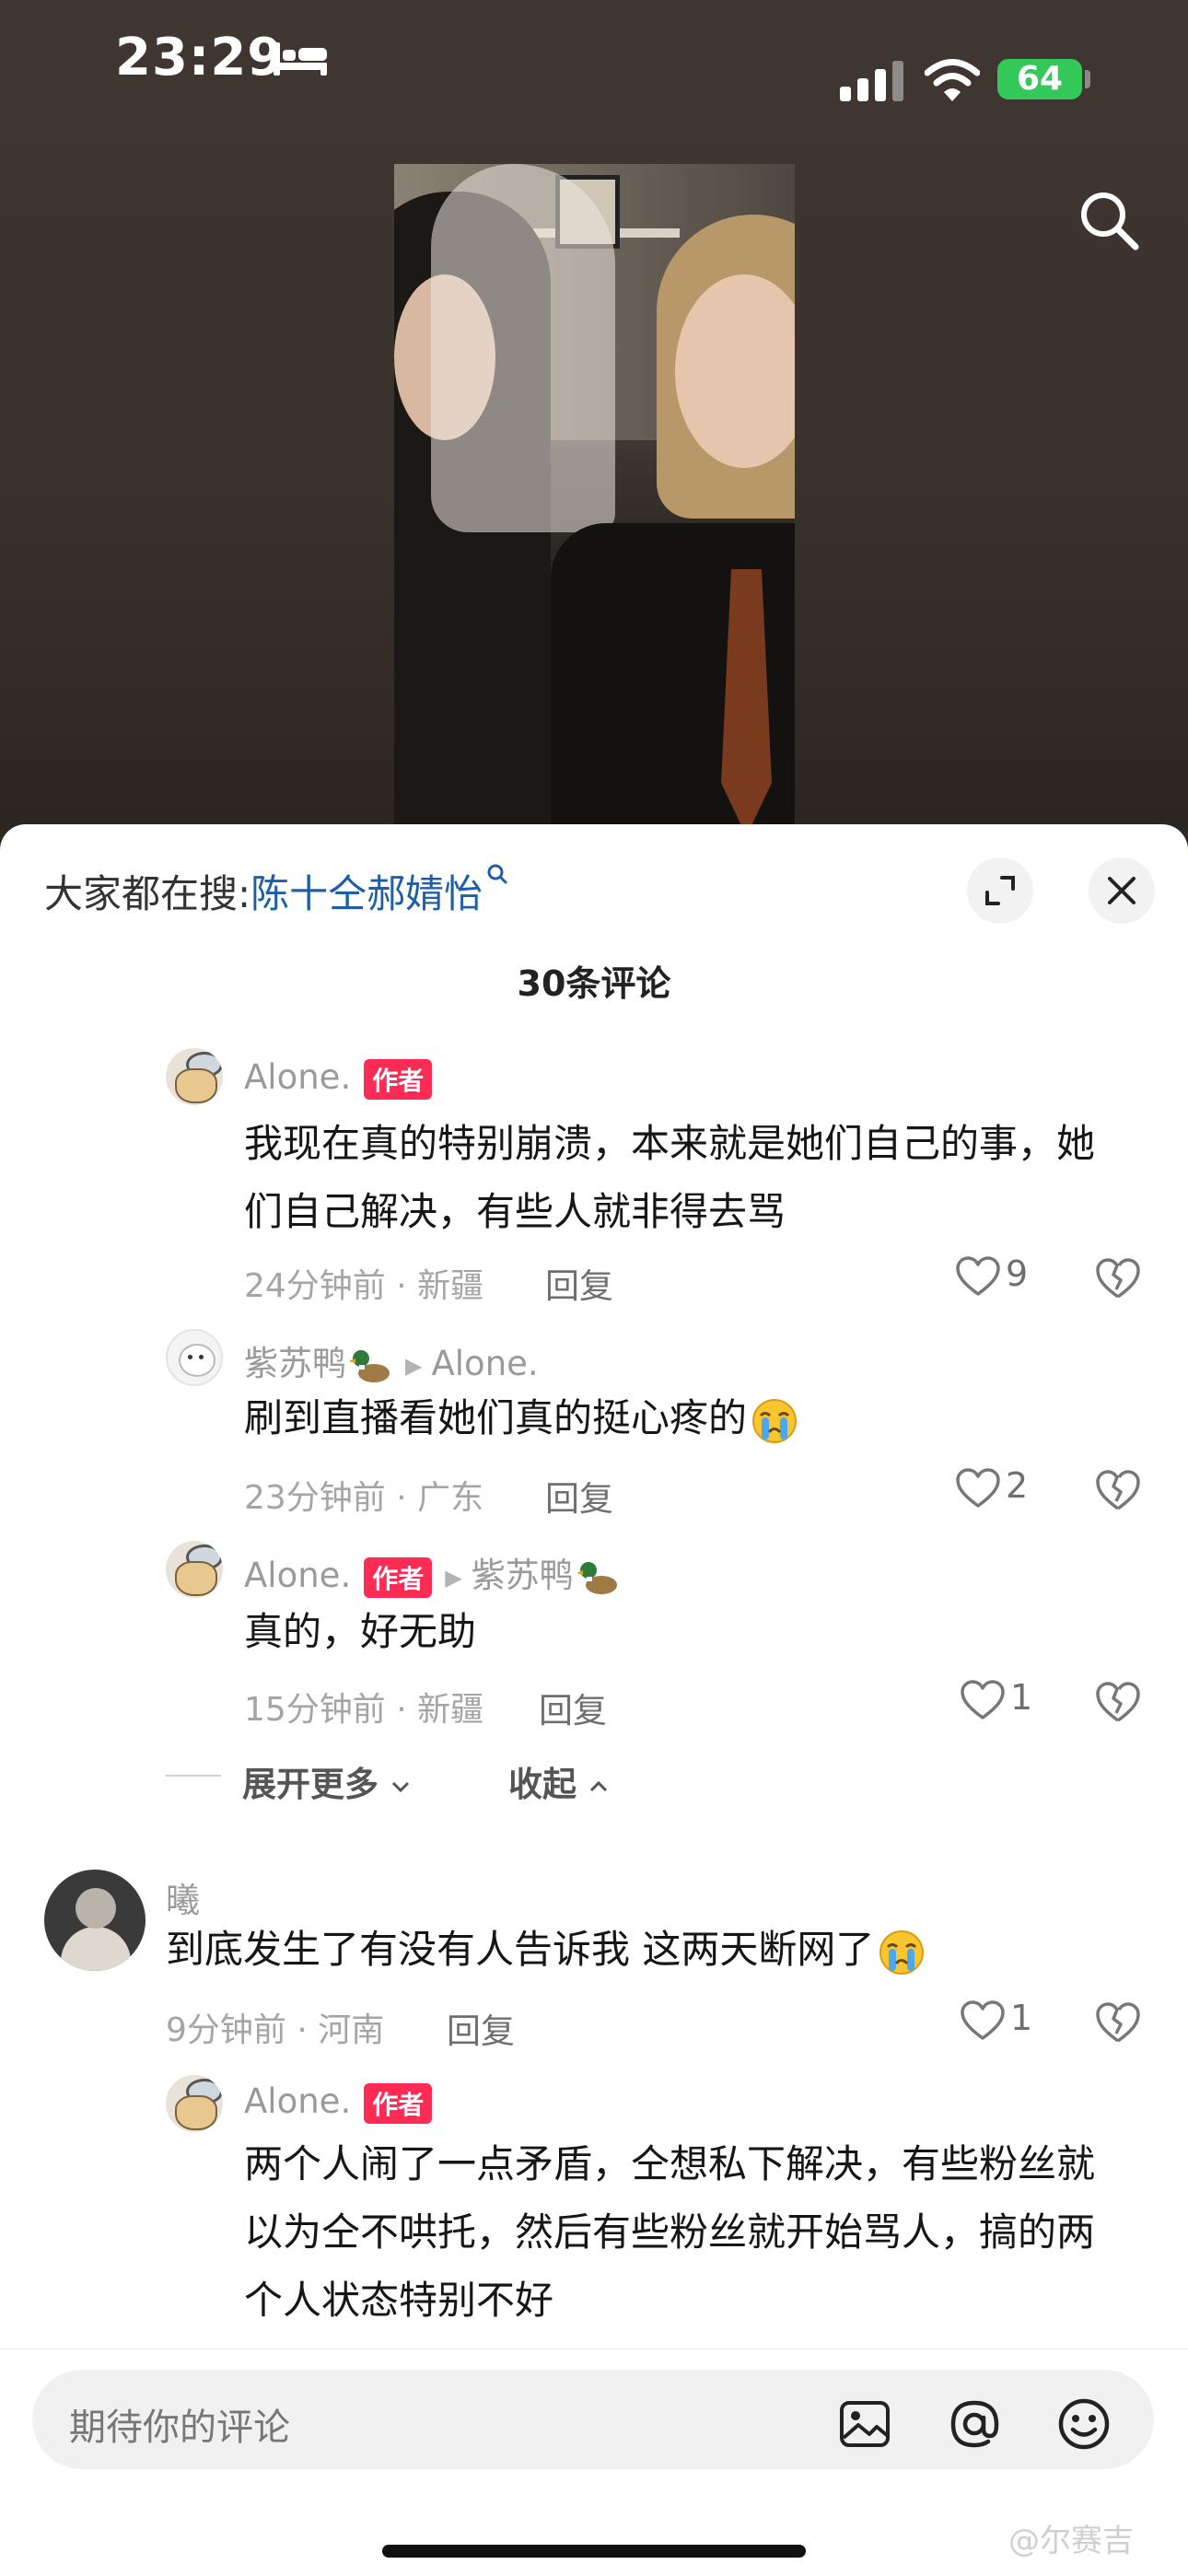 The image size is (1188, 2576). I want to click on comment-meta: 9分钟前 · 河南, so click(275, 2030).